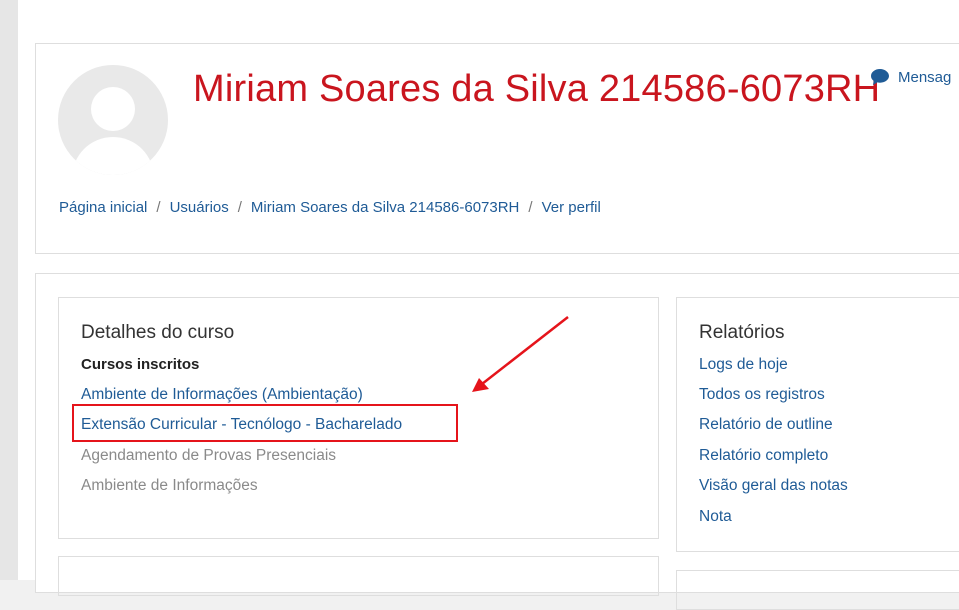 Image resolution: width=959 pixels, height=610 pixels. What do you see at coordinates (265, 423) in the screenshot?
I see `annotation-highlight-box` at bounding box center [265, 423].